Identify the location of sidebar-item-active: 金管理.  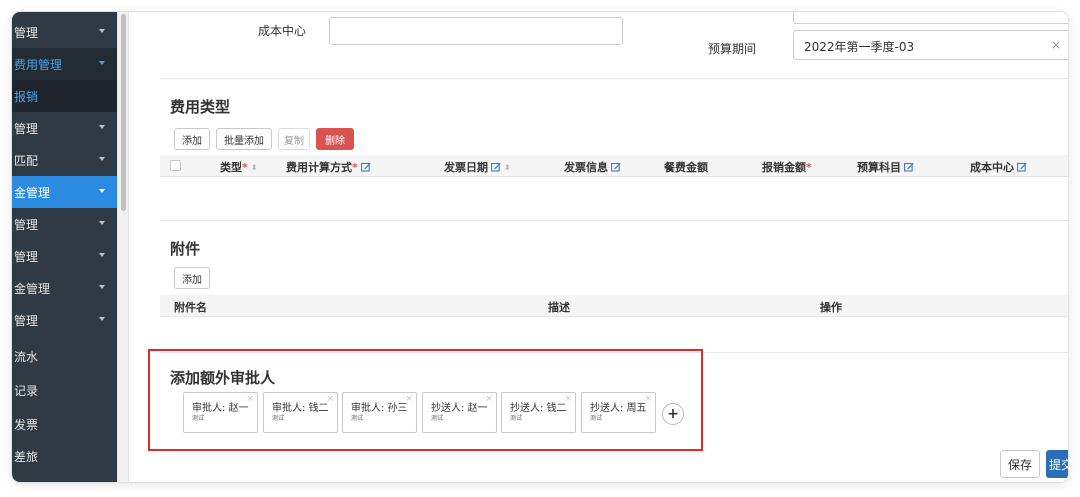
(64, 192).